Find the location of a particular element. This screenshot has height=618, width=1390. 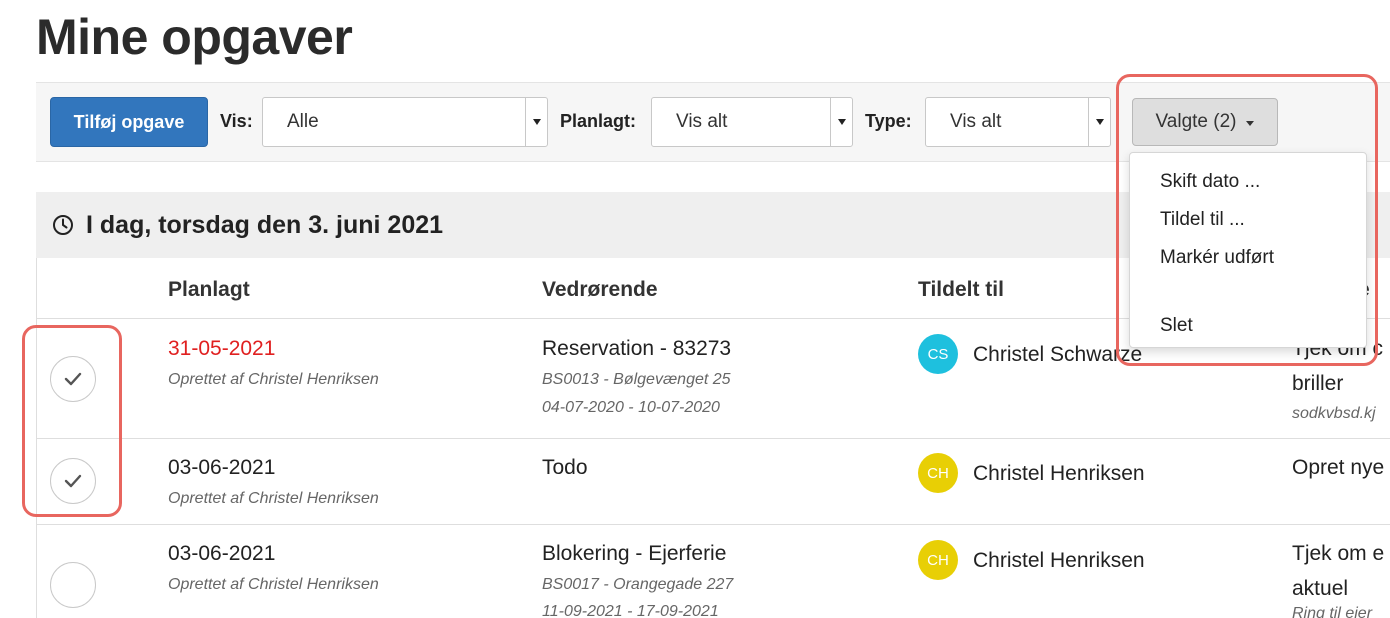

task-note: sodkvbsd.kj is located at coordinates (1334, 413).